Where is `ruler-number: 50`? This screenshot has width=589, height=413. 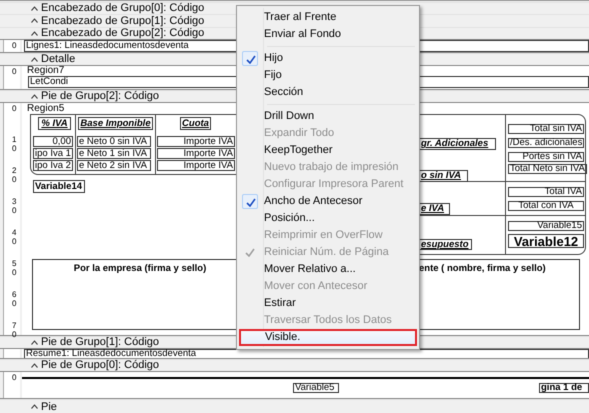
ruler-number: 50 is located at coordinates (14, 269).